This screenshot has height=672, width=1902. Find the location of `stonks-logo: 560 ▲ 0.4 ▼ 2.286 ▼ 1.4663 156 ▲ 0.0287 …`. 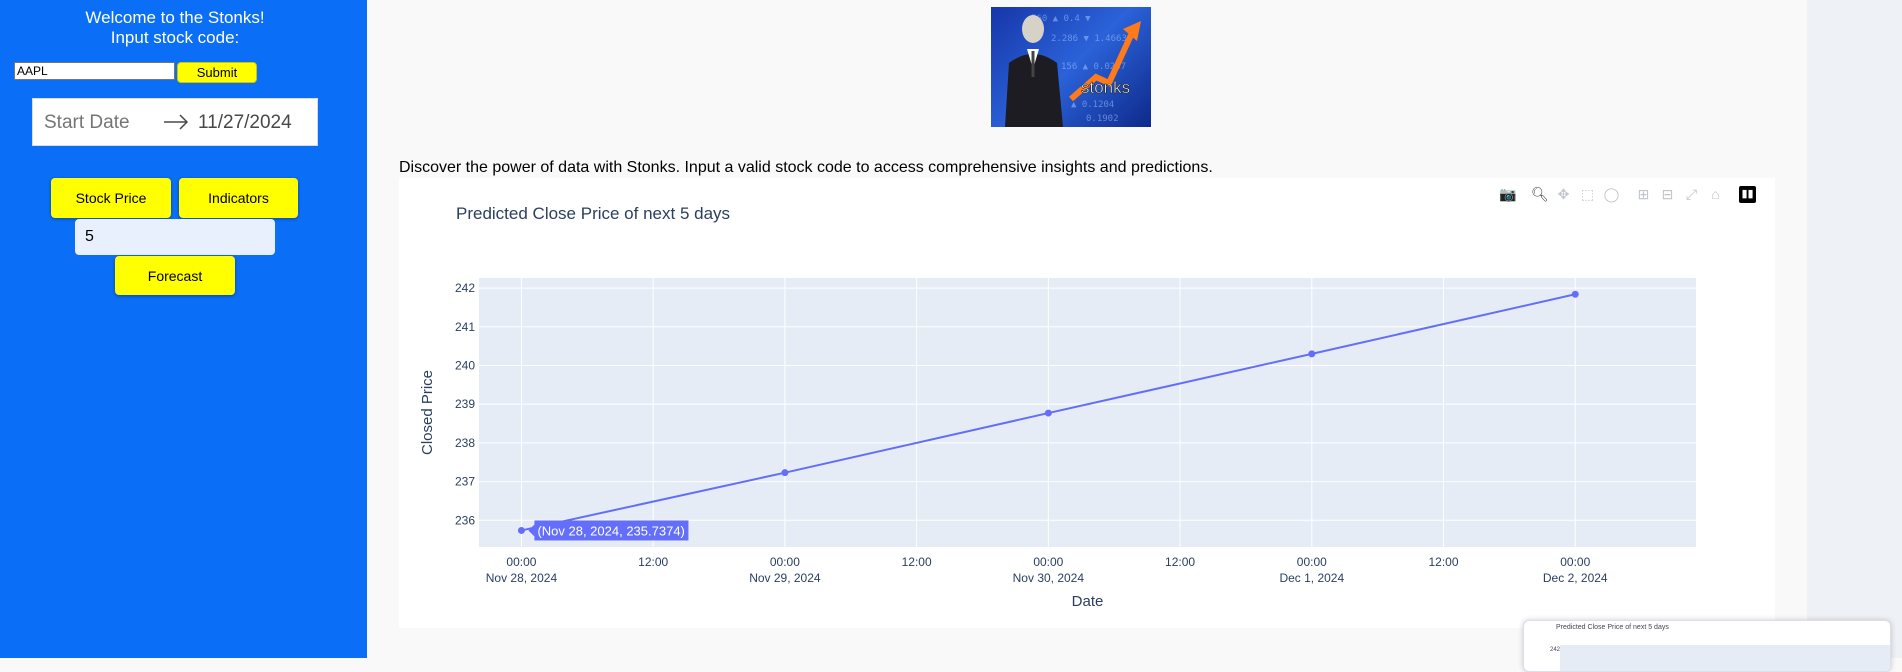

stonks-logo: 560 ▲ 0.4 ▼ 2.286 ▼ 1.4663 156 ▲ 0.0287 … is located at coordinates (1071, 67).